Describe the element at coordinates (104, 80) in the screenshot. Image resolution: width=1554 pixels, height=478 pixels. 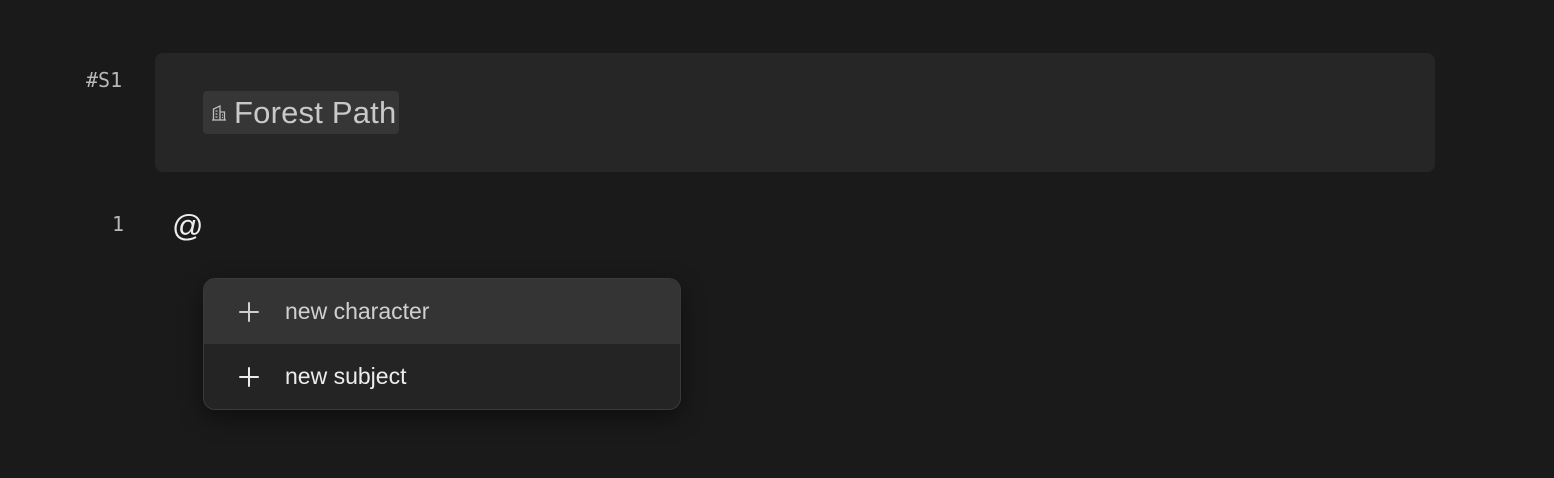
I see `scene-number: #S1` at that location.